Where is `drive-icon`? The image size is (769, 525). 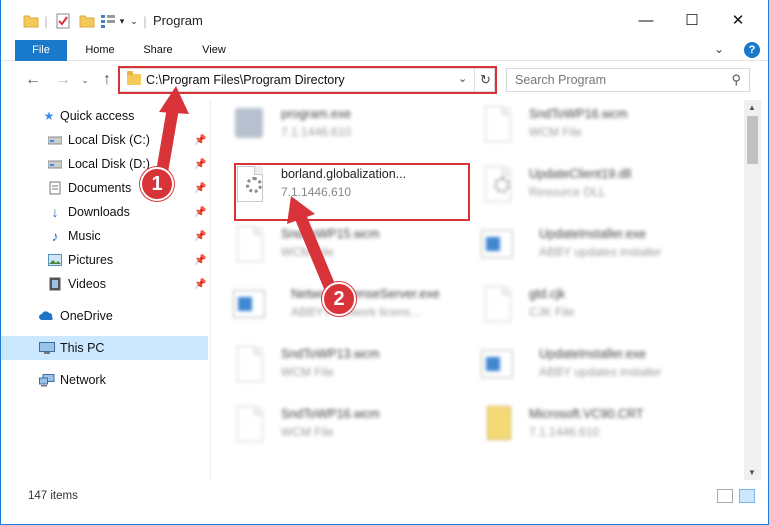
drive-icon is located at coordinates (55, 164).